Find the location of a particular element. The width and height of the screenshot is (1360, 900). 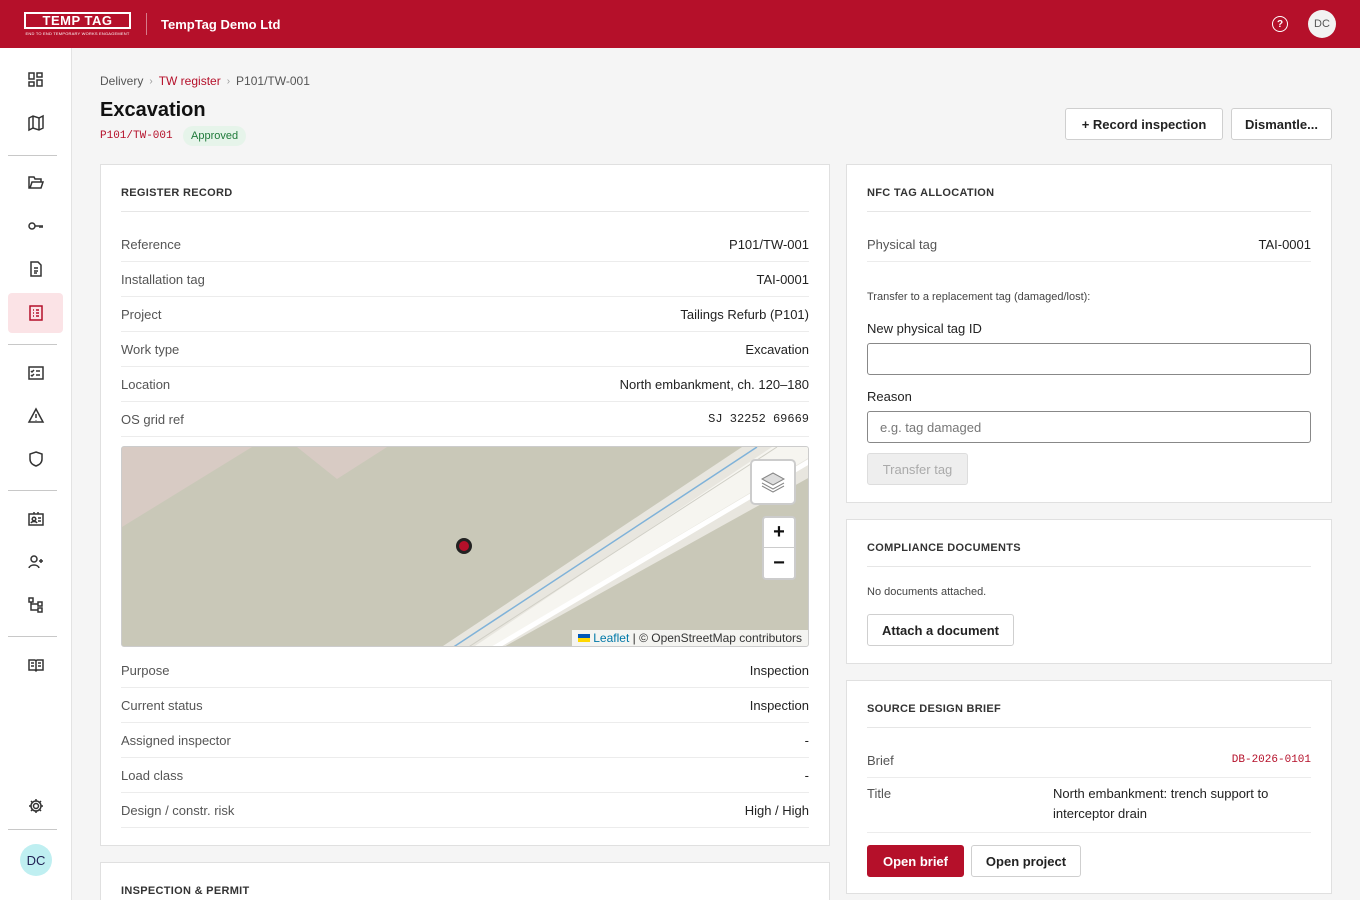

warning-icon is located at coordinates (35, 415).